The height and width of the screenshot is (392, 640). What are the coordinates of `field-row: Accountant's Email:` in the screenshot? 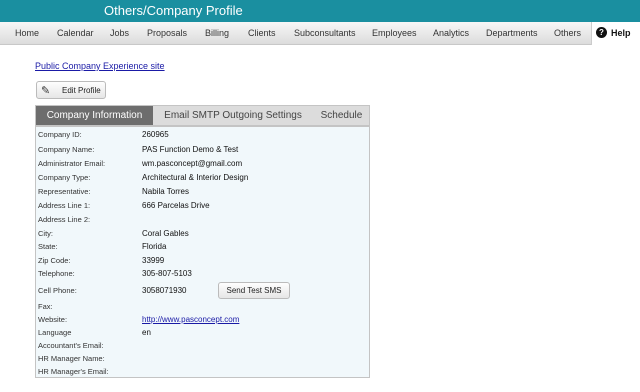 It's located at (203, 347).